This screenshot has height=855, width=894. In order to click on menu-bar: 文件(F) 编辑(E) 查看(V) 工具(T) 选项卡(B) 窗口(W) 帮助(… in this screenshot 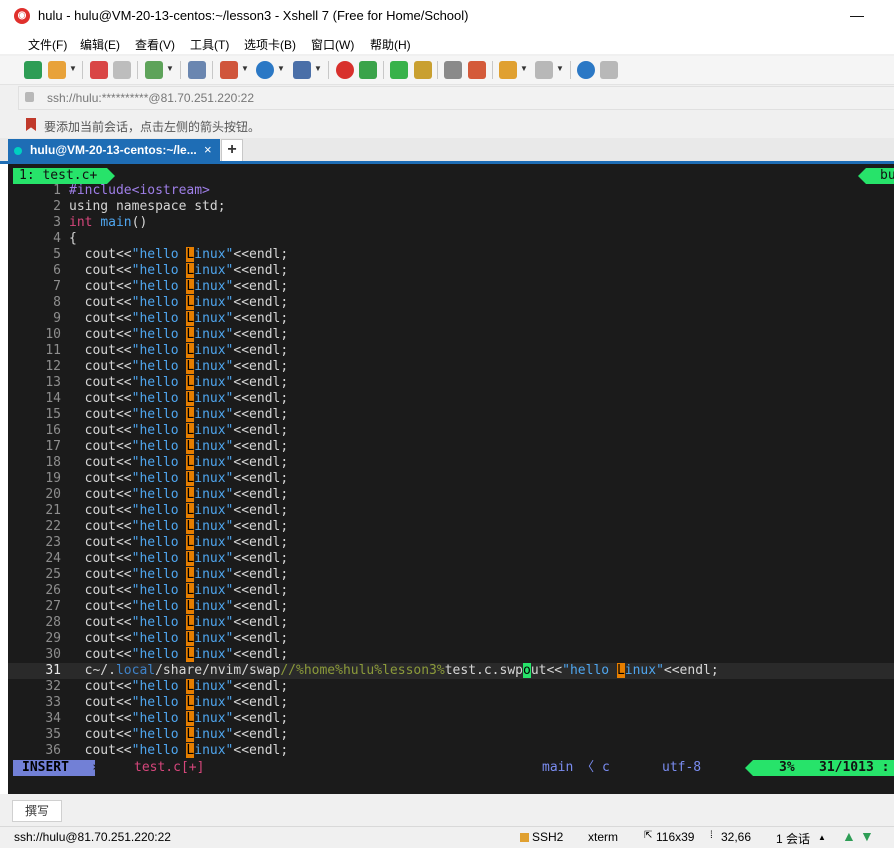, I will do `click(447, 43)`.